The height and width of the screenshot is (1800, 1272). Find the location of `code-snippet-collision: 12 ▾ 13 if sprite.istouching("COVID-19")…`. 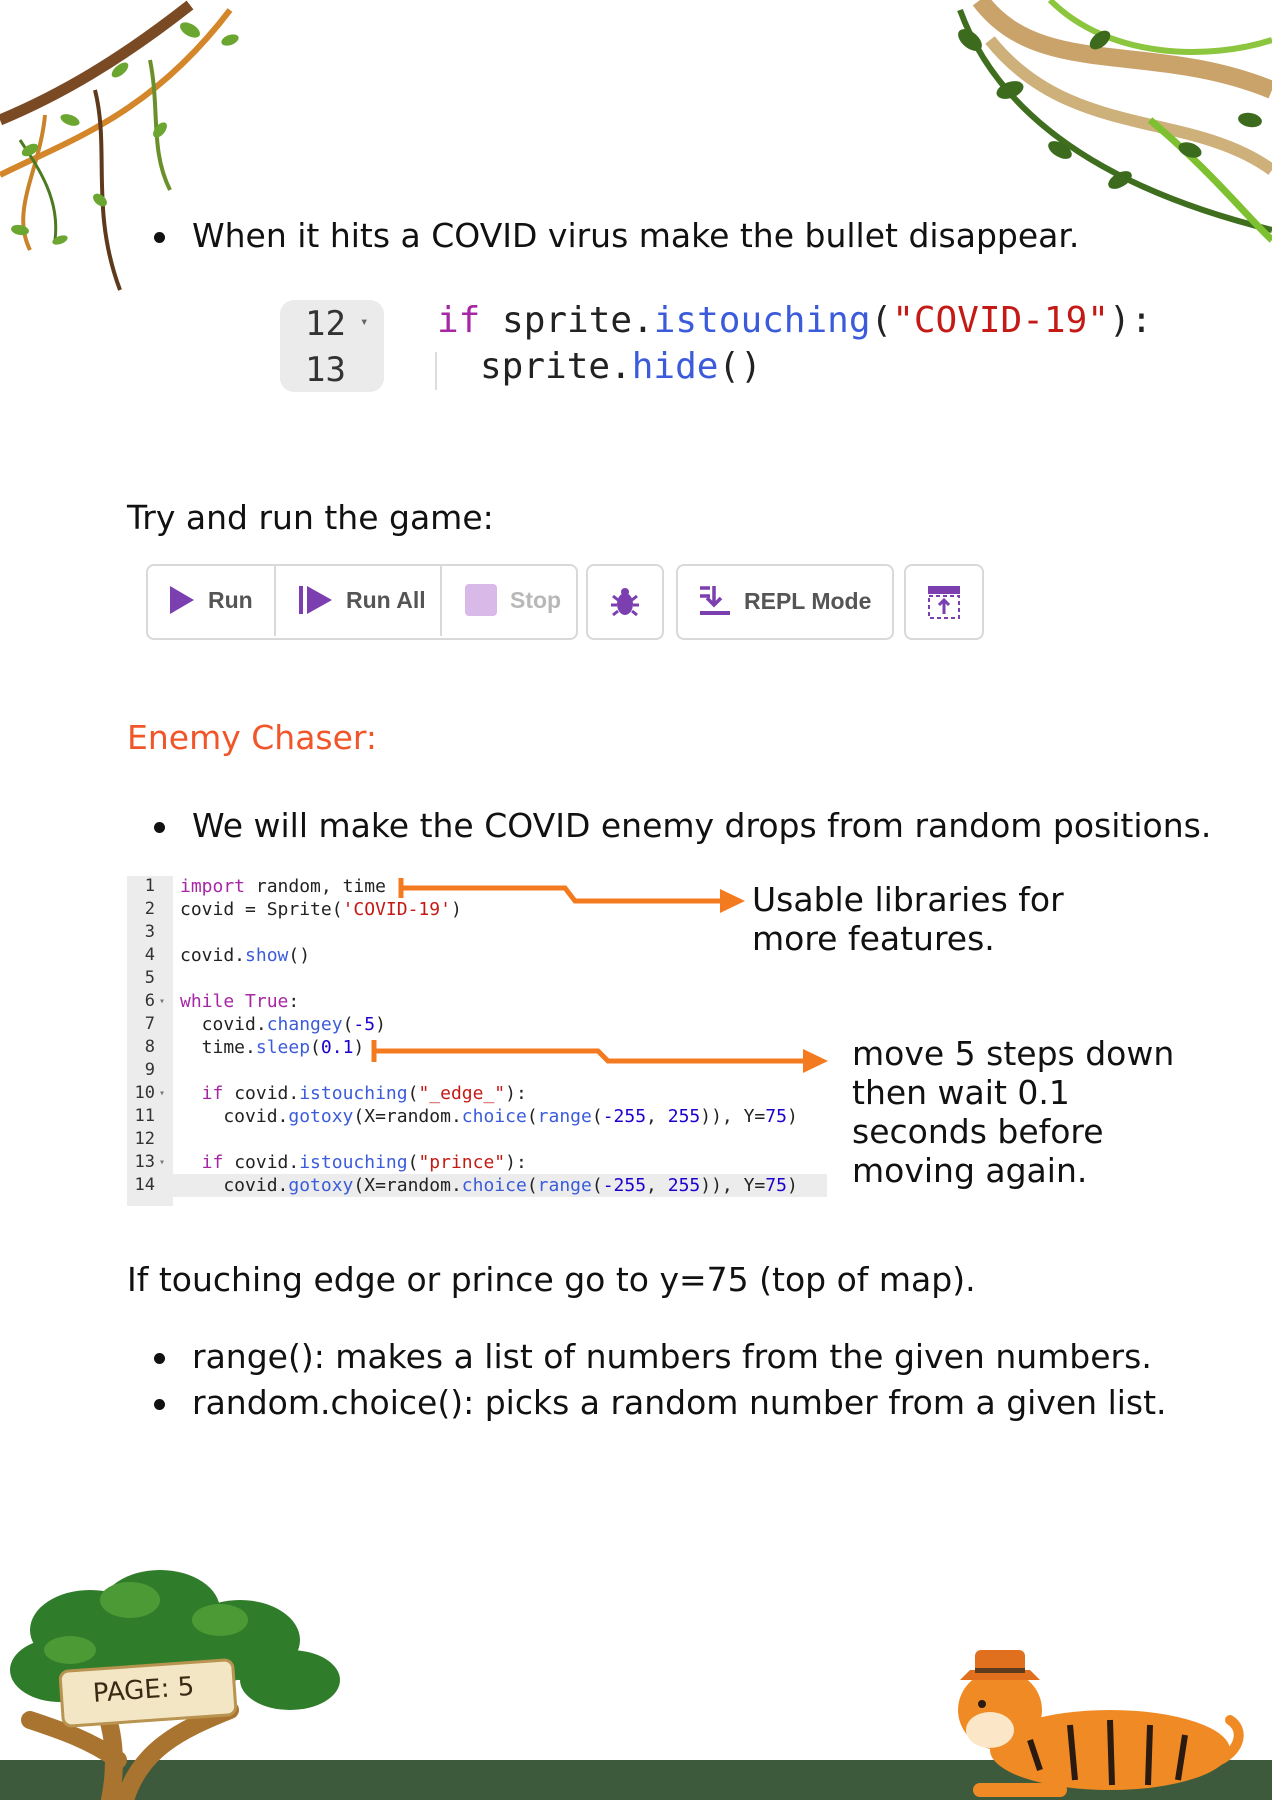

code-snippet-collision: 12 ▾ 13 if sprite.istouching("COVID-19")… is located at coordinates (720, 346).